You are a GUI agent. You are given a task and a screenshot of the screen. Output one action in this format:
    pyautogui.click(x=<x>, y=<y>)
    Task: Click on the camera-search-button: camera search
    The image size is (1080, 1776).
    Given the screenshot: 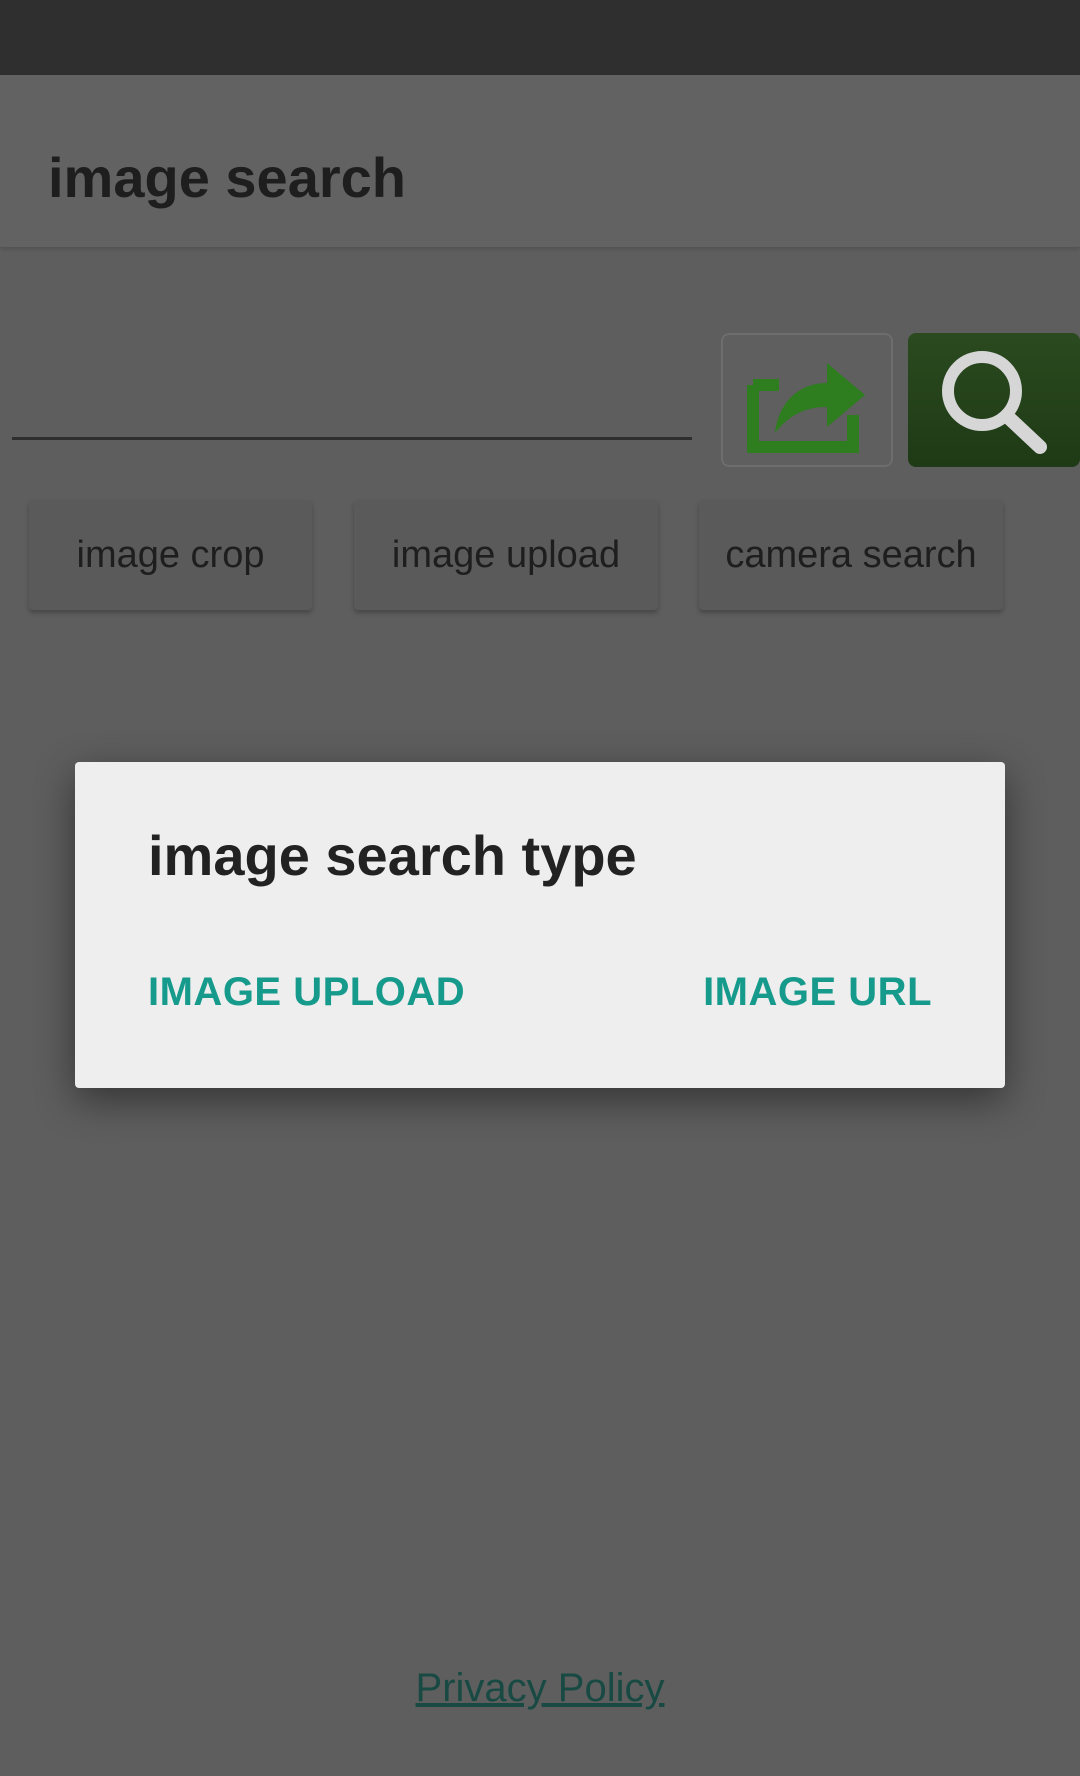 What is the action you would take?
    pyautogui.click(x=851, y=555)
    